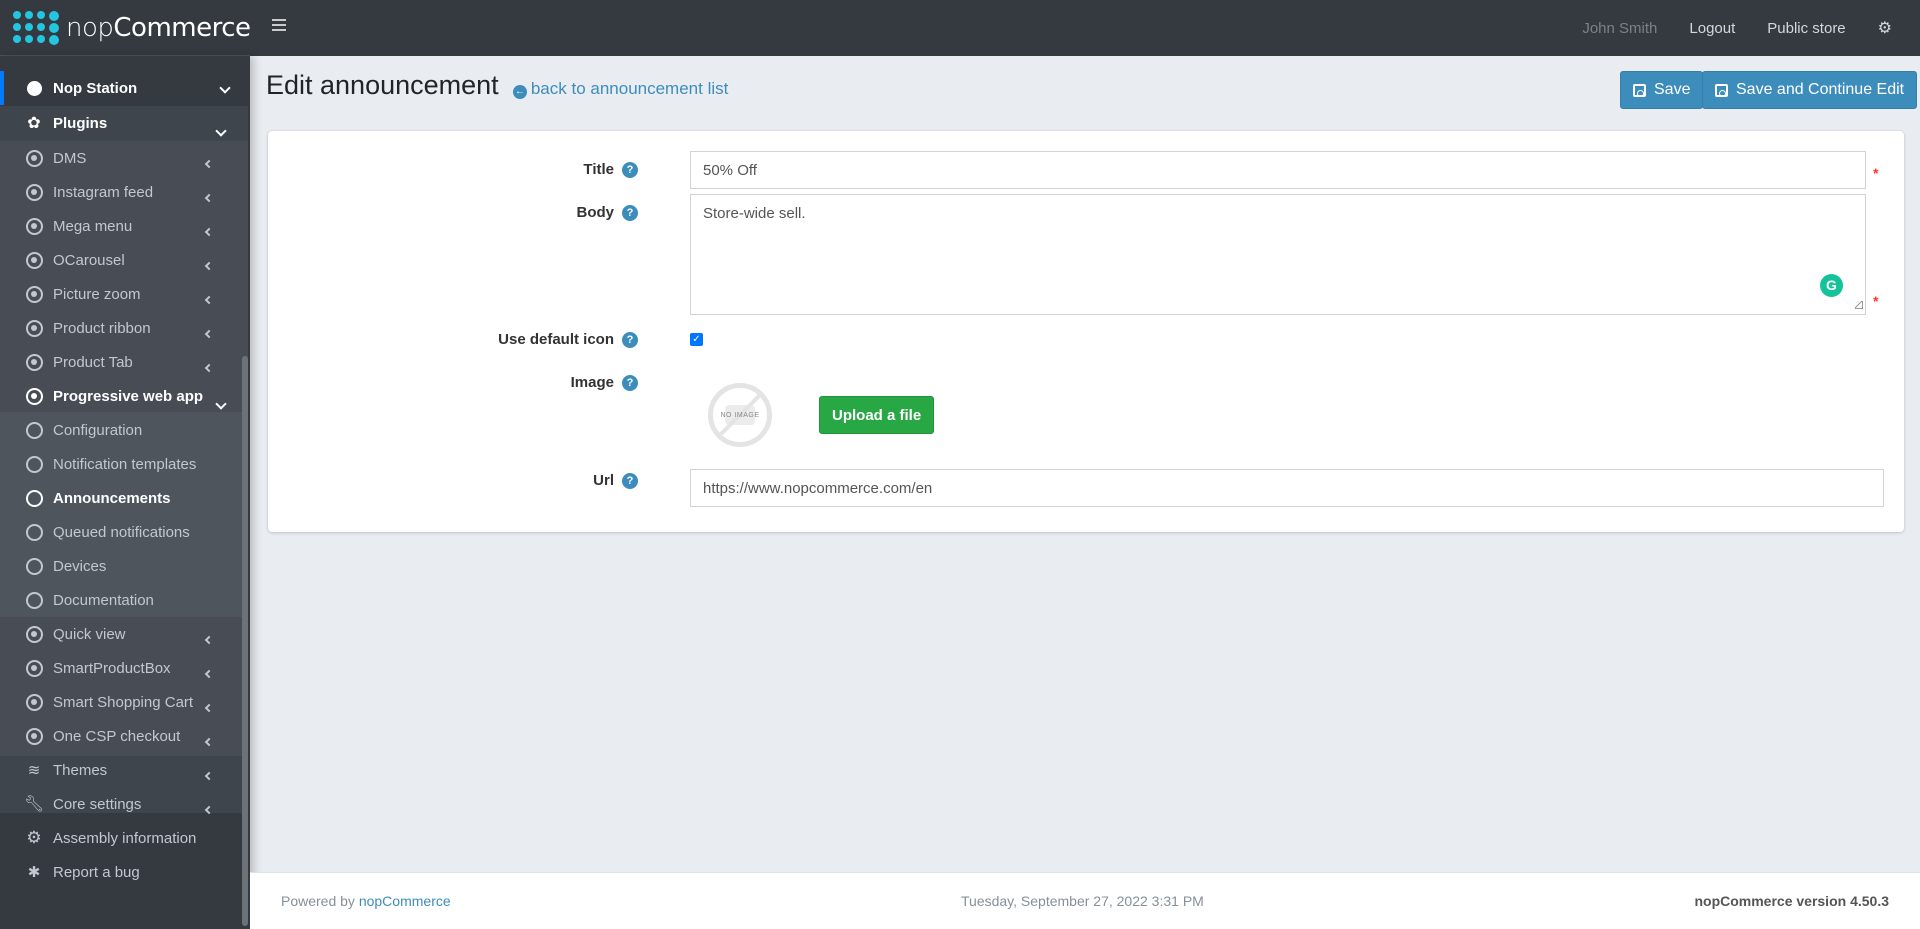  What do you see at coordinates (97, 804) in the screenshot?
I see `sidebar-item-label: Core settings` at bounding box center [97, 804].